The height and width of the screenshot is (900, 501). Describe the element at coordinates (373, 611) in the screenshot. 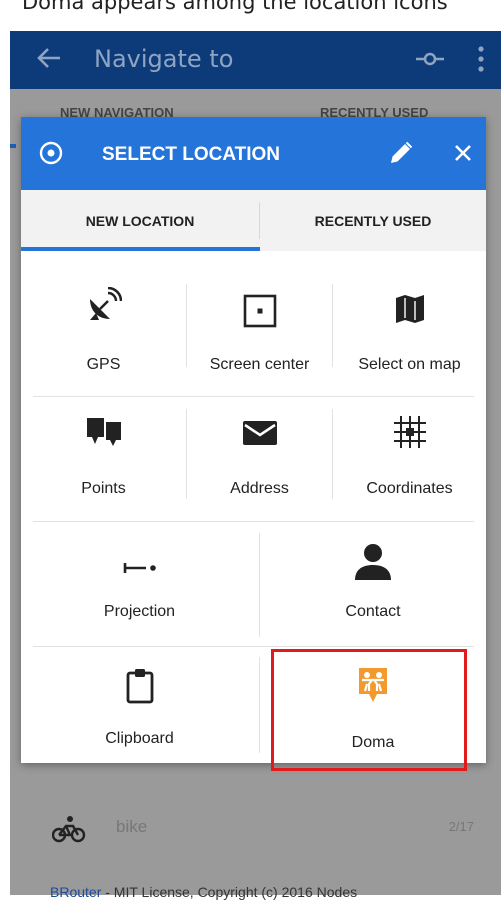

I see `option-contact-label: Contact` at that location.